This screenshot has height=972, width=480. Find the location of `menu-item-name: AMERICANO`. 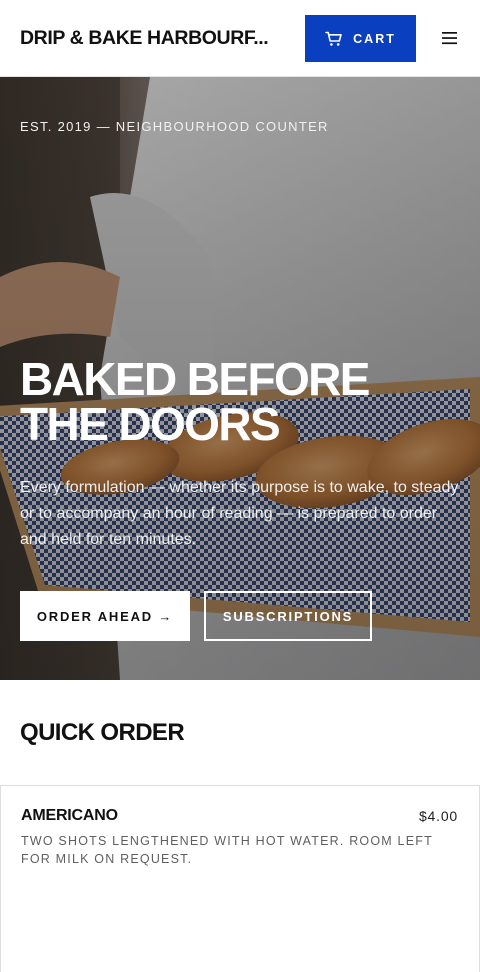

menu-item-name: AMERICANO is located at coordinates (69, 815).